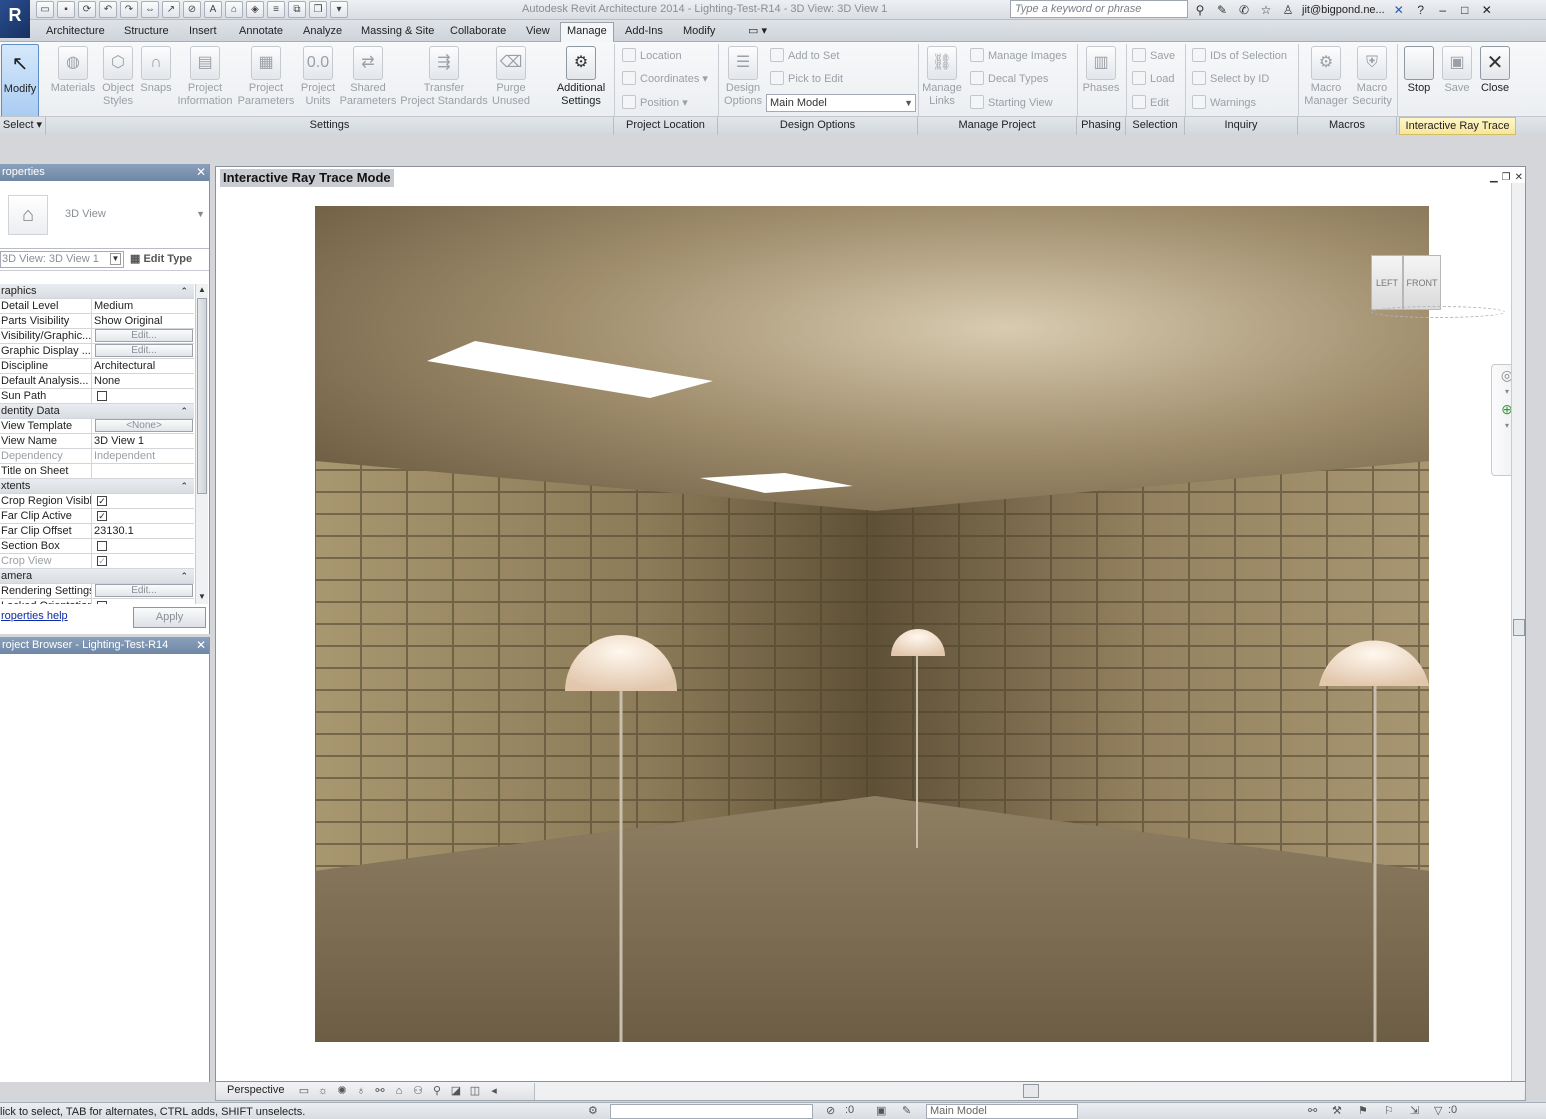 The width and height of the screenshot is (1546, 1119). What do you see at coordinates (146, 32) in the screenshot?
I see `tab-structure: Structure` at bounding box center [146, 32].